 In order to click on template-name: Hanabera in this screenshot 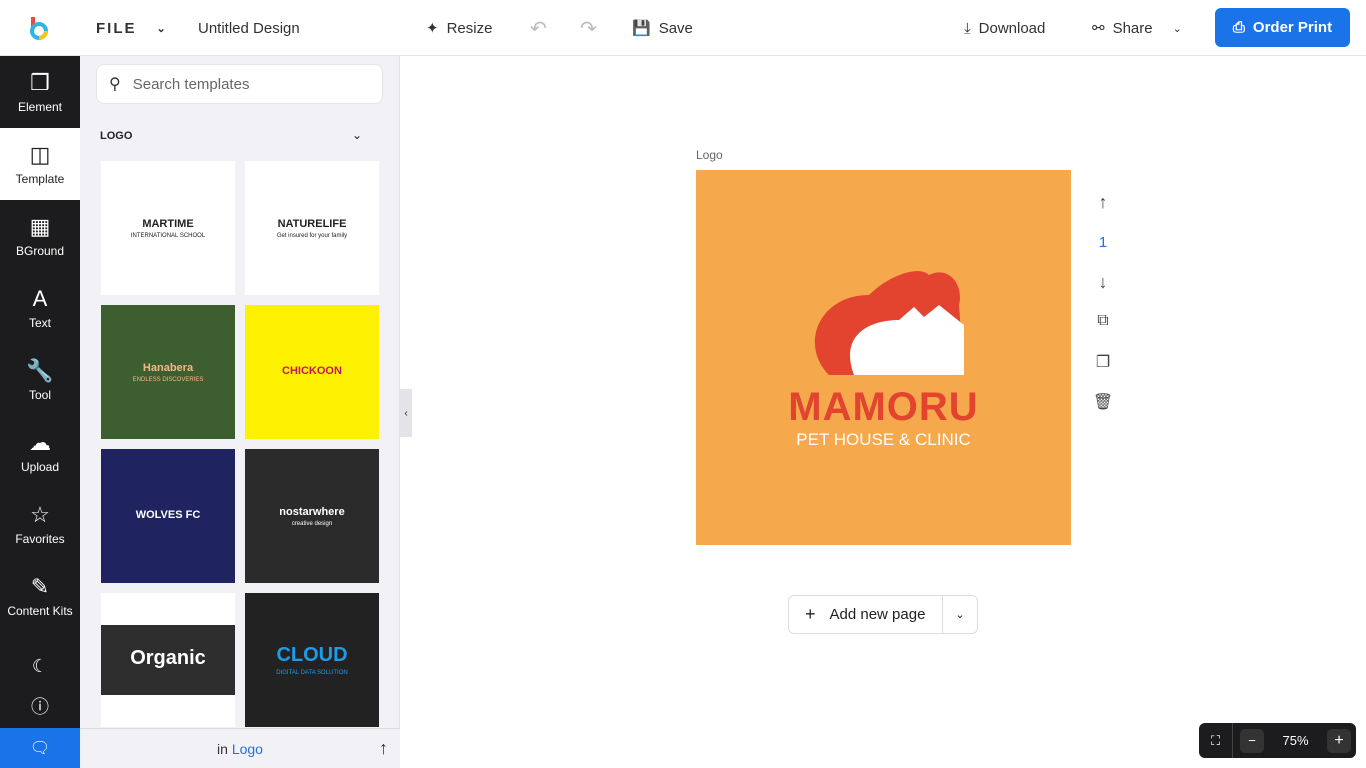, I will do `click(168, 367)`.